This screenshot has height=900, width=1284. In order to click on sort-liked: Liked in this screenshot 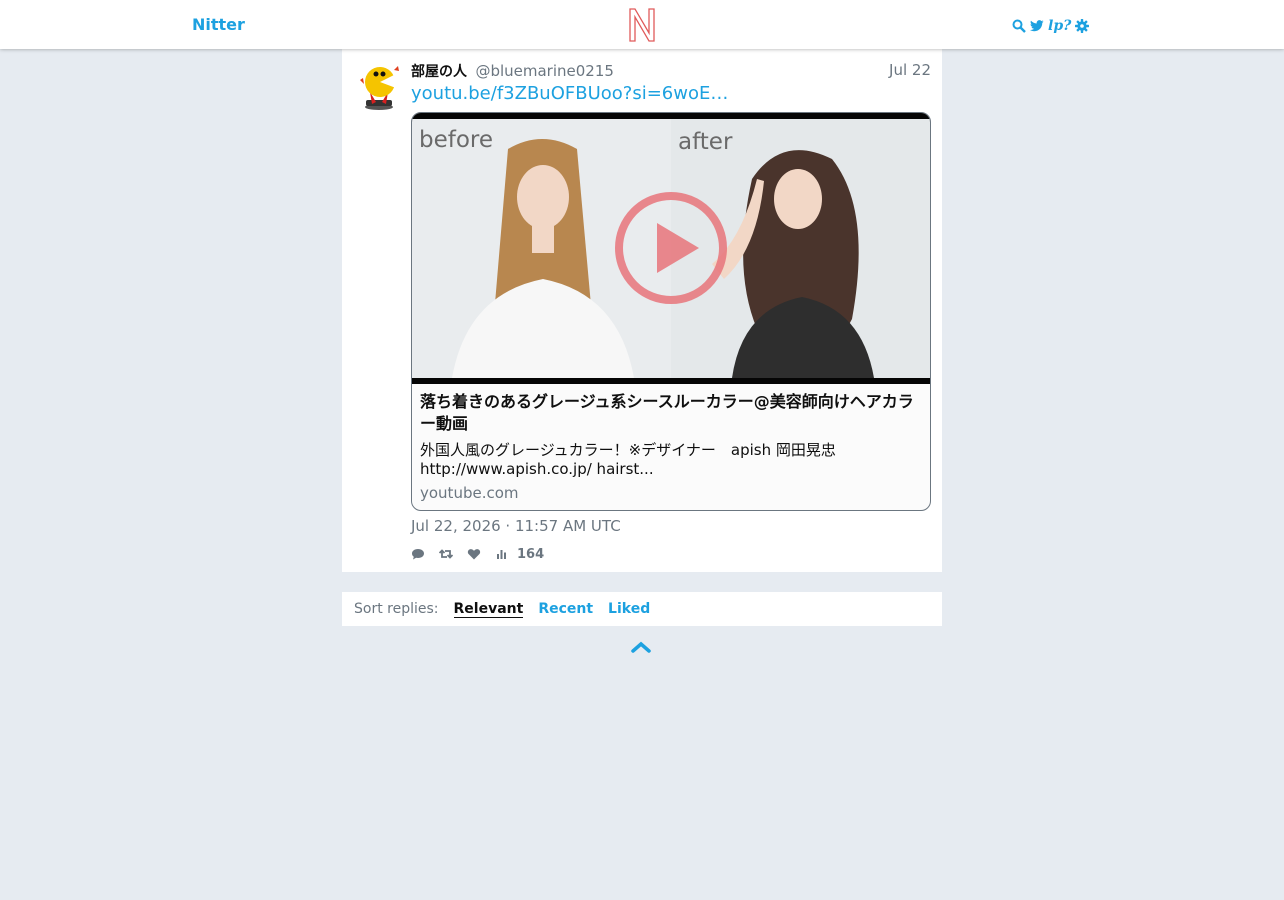, I will do `click(629, 609)`.